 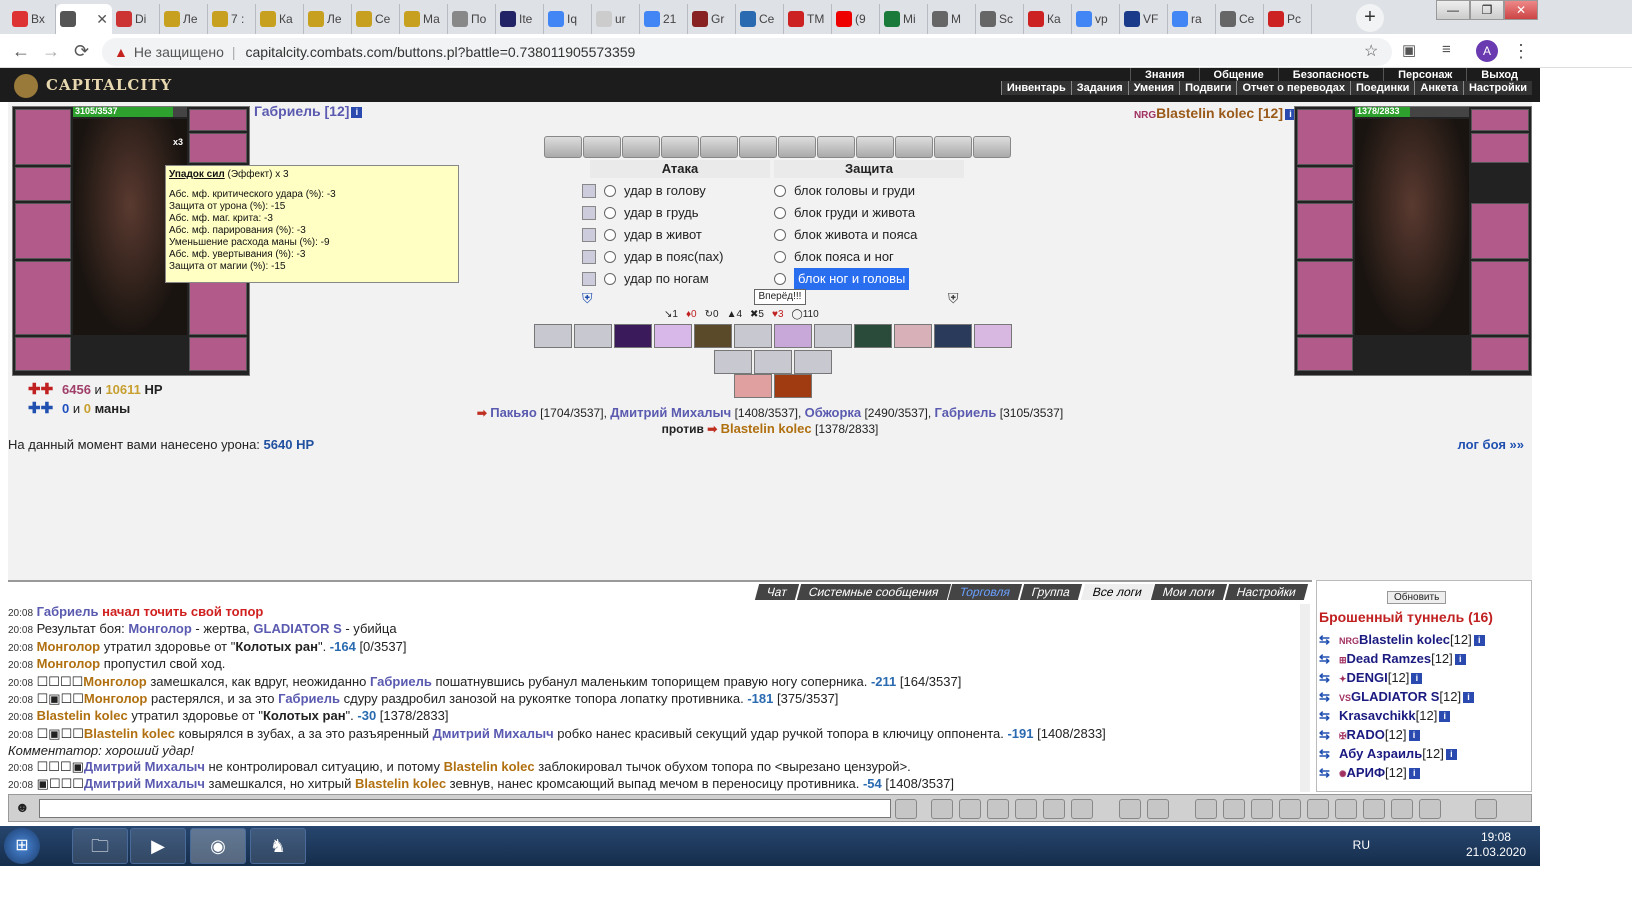 What do you see at coordinates (1500, 354) in the screenshot?
I see `enemy-boots-slot` at bounding box center [1500, 354].